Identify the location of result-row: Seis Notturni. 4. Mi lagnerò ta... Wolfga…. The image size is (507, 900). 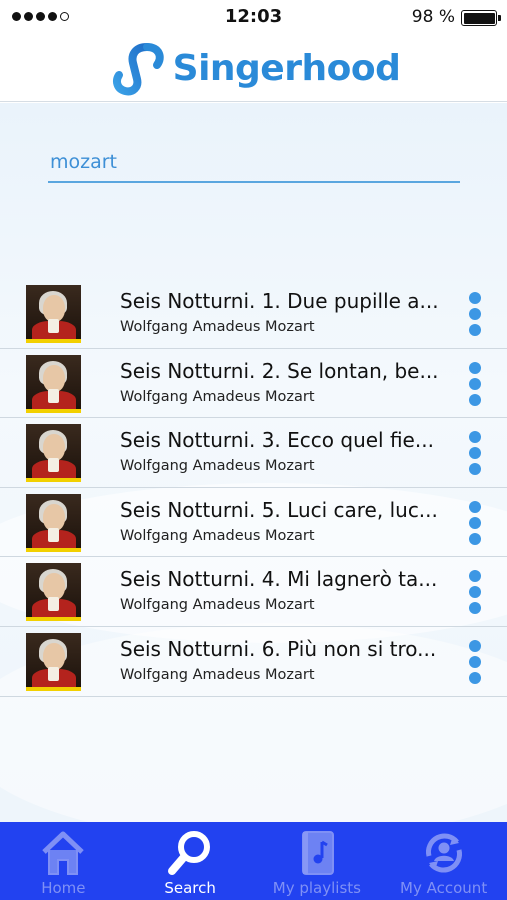
(253, 592).